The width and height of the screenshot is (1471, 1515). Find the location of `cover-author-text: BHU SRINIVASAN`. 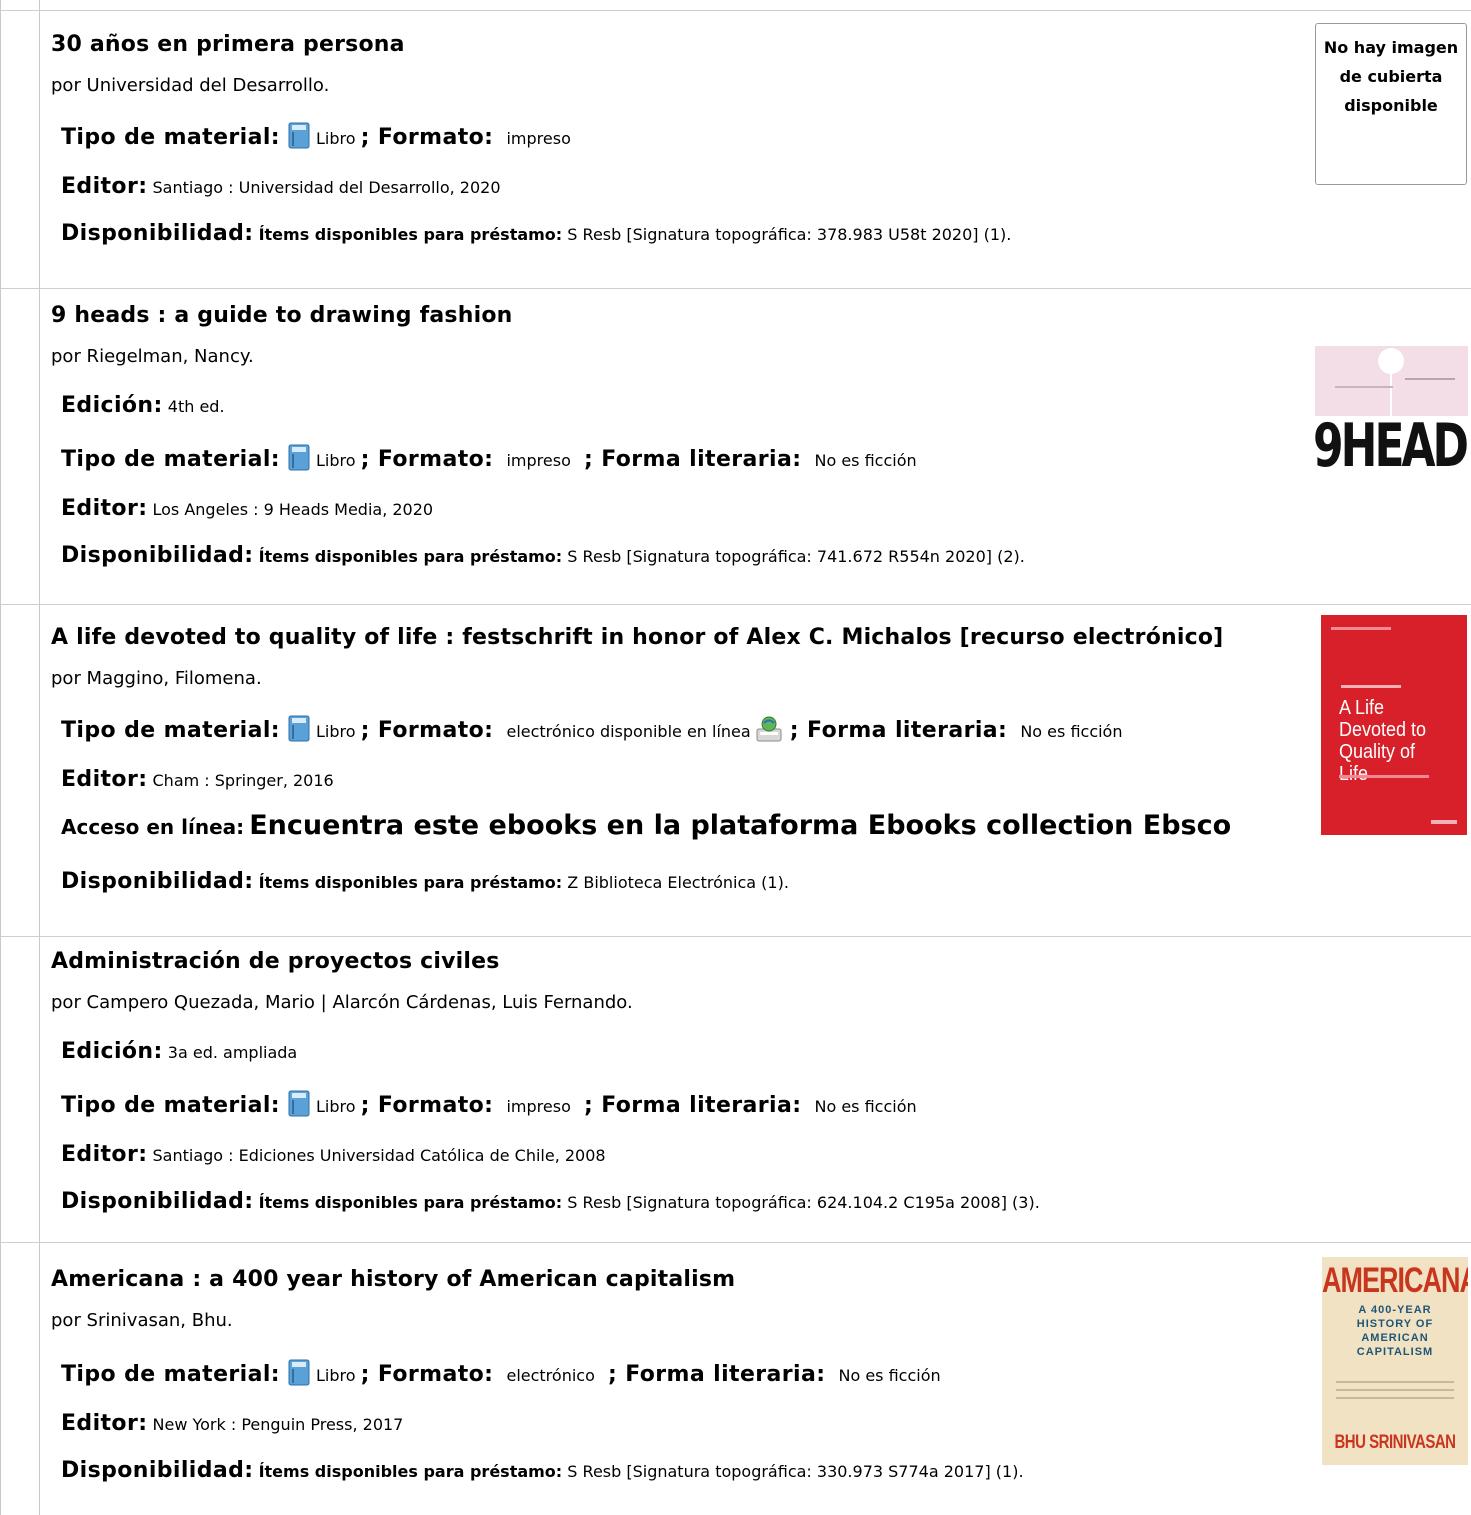

cover-author-text: BHU SRINIVASAN is located at coordinates (1395, 1442).